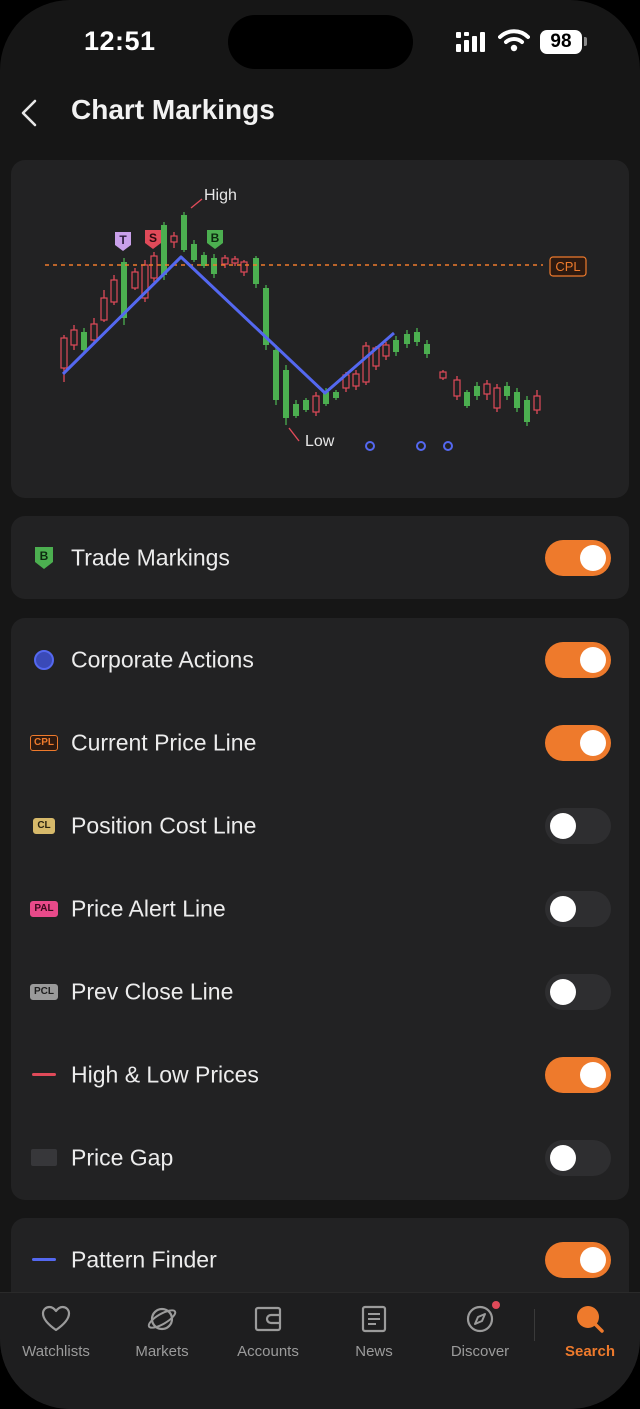 The image size is (640, 1409). I want to click on trade-tag-t: T, so click(123, 241).